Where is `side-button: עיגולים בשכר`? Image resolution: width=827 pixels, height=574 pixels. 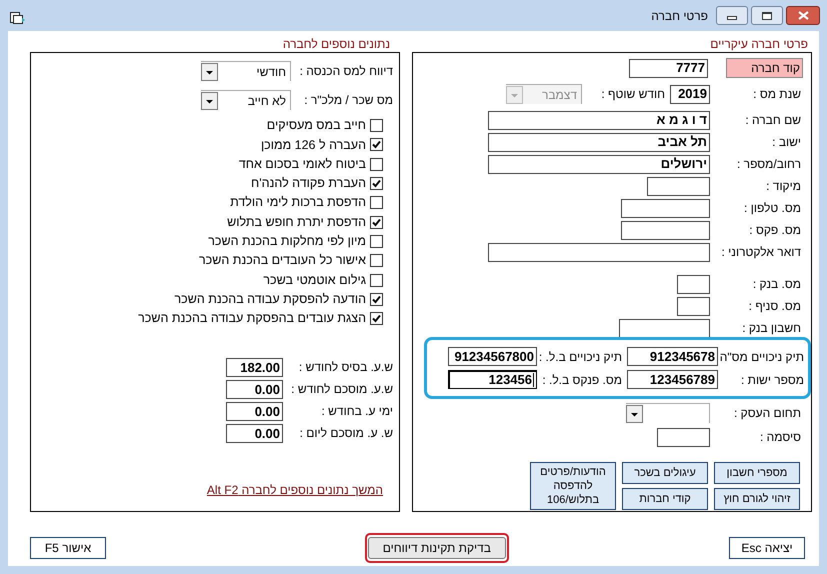
side-button: עיגולים בשכר is located at coordinates (665, 473).